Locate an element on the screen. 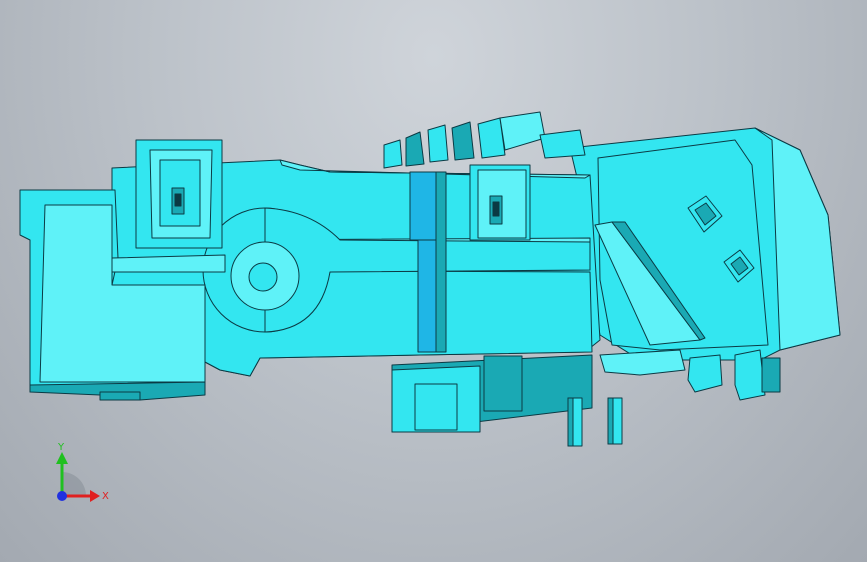 This screenshot has width=867, height=562. right-slot-window-inner is located at coordinates (496, 209).